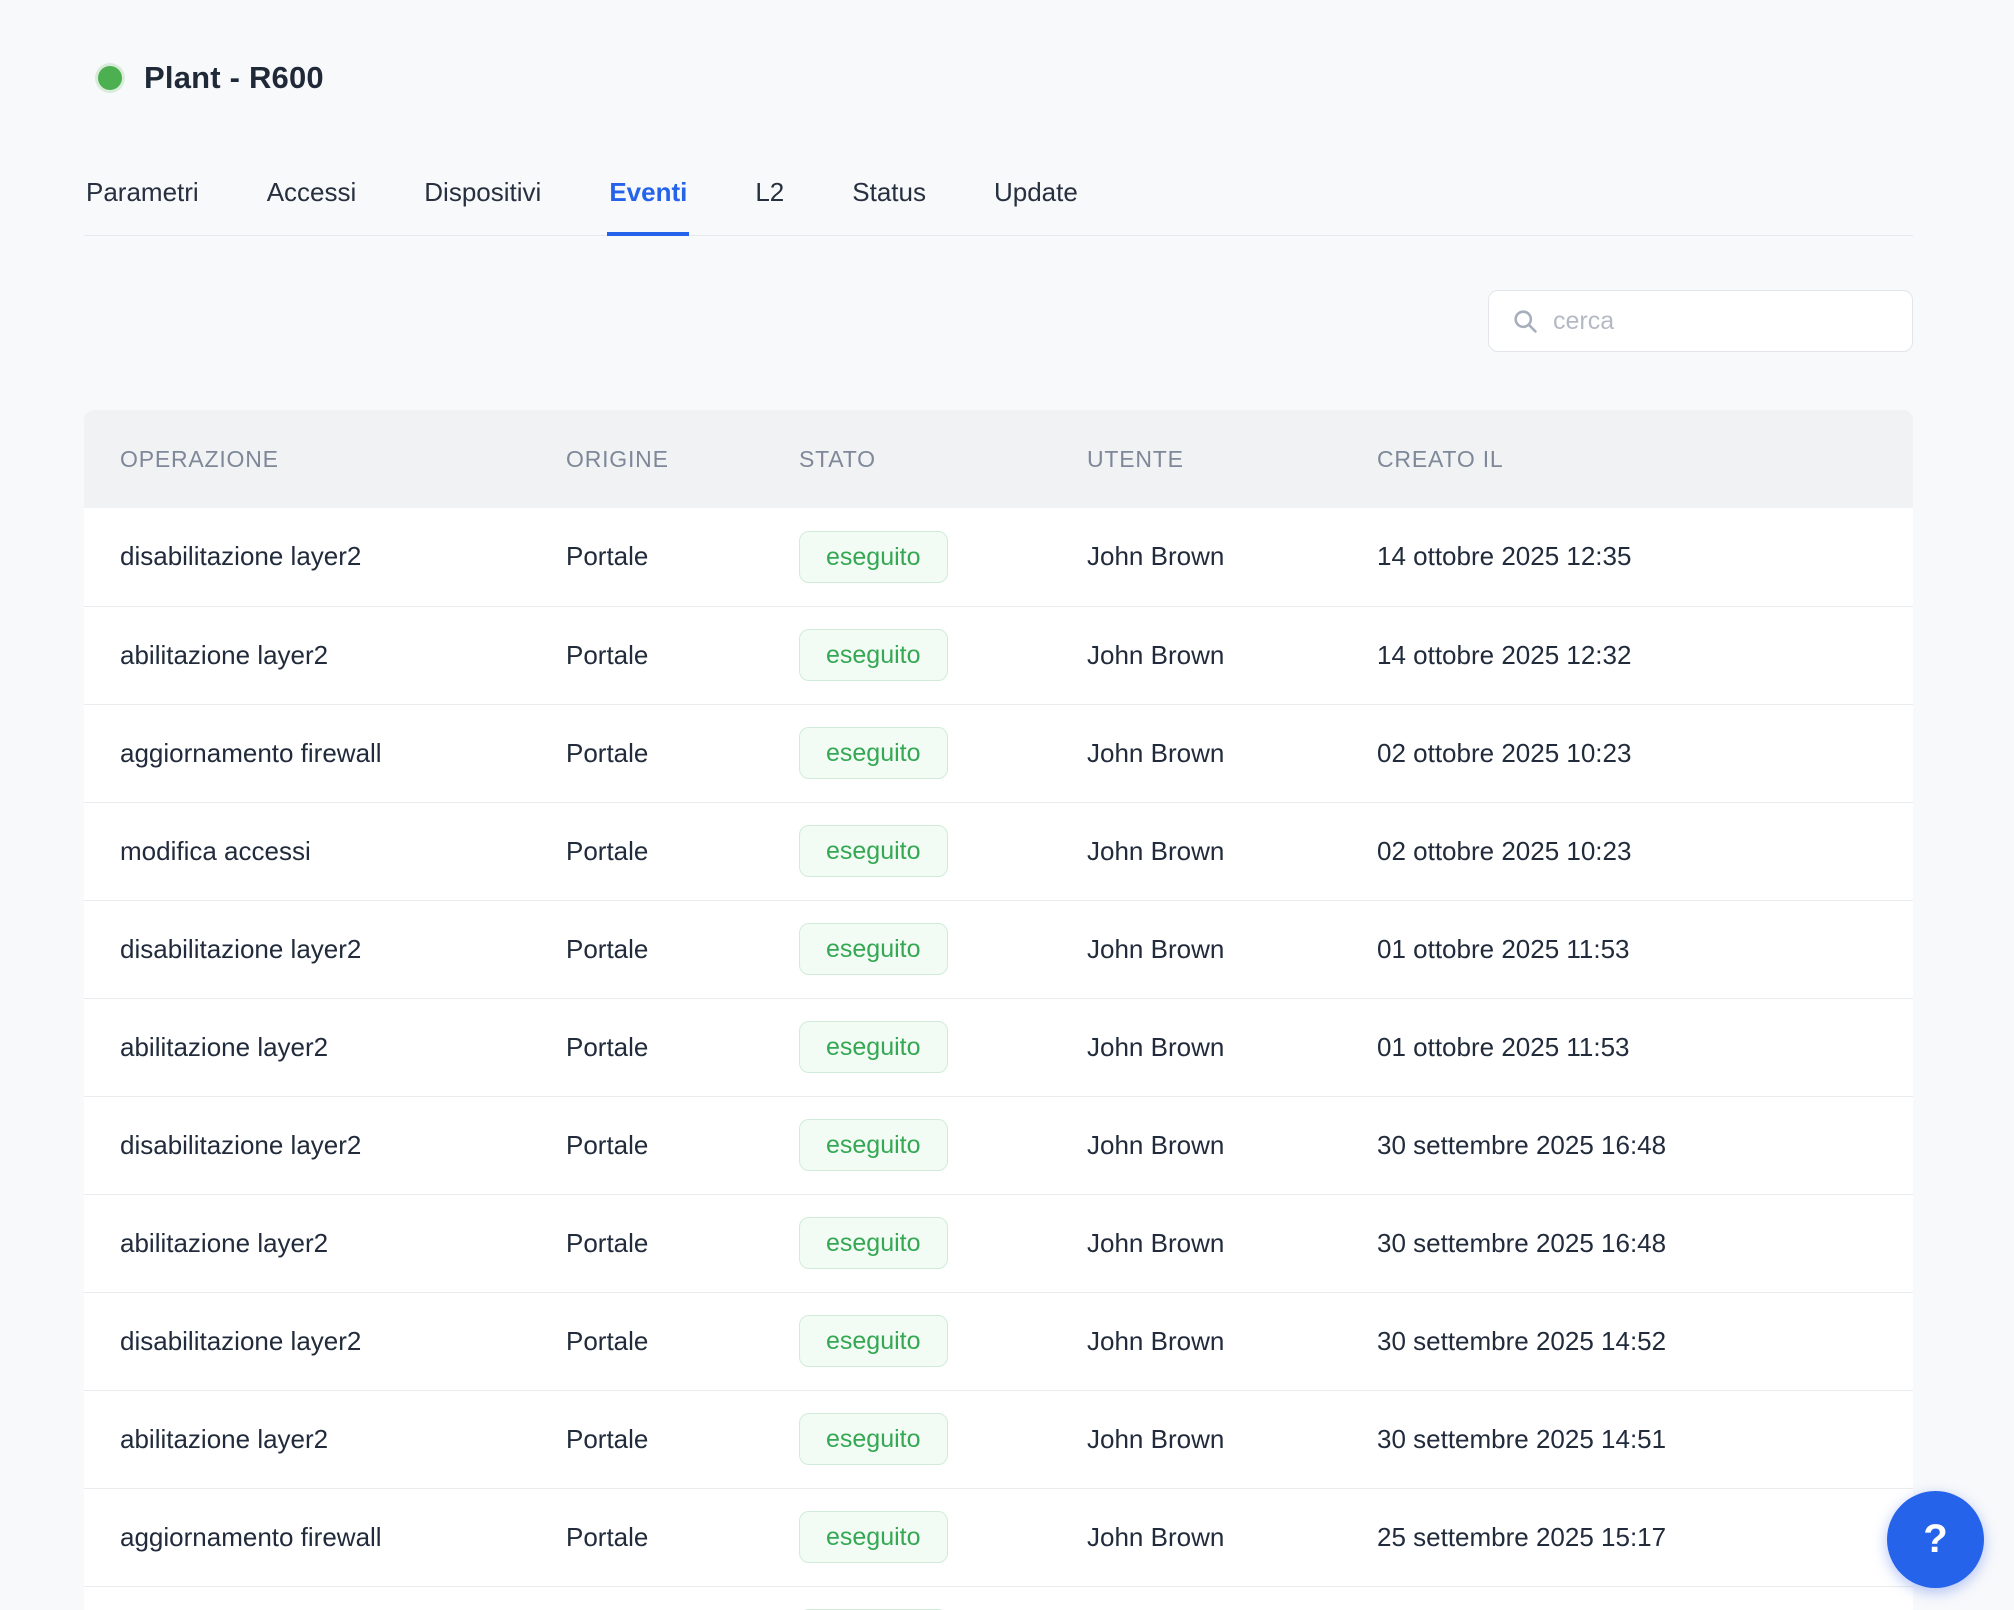  I want to click on table-header-row: OPERAZIONE ORIGINE STATO UTENTE CREATO IL, so click(998, 459).